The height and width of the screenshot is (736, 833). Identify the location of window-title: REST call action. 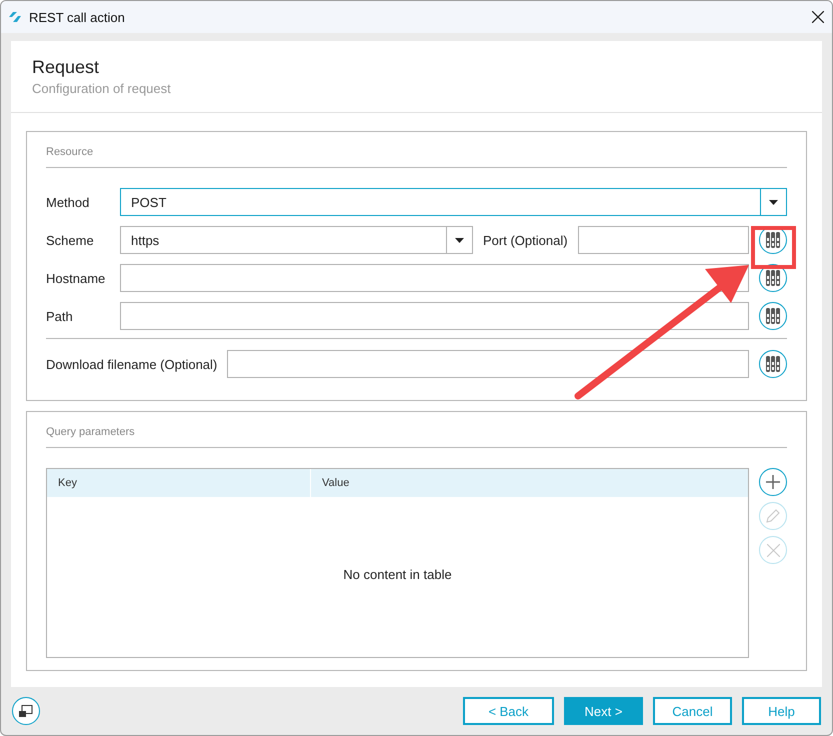
(77, 17).